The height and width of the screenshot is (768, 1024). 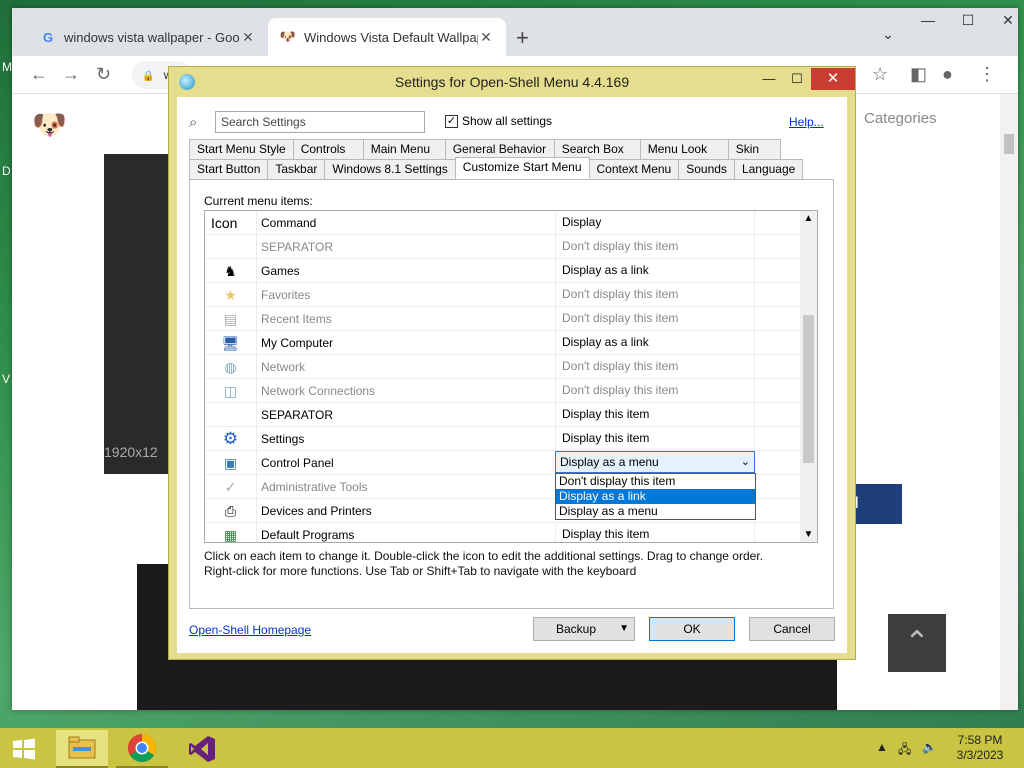 What do you see at coordinates (503, 295) in the screenshot?
I see `list-item: ★ Favorites Don't display this item` at bounding box center [503, 295].